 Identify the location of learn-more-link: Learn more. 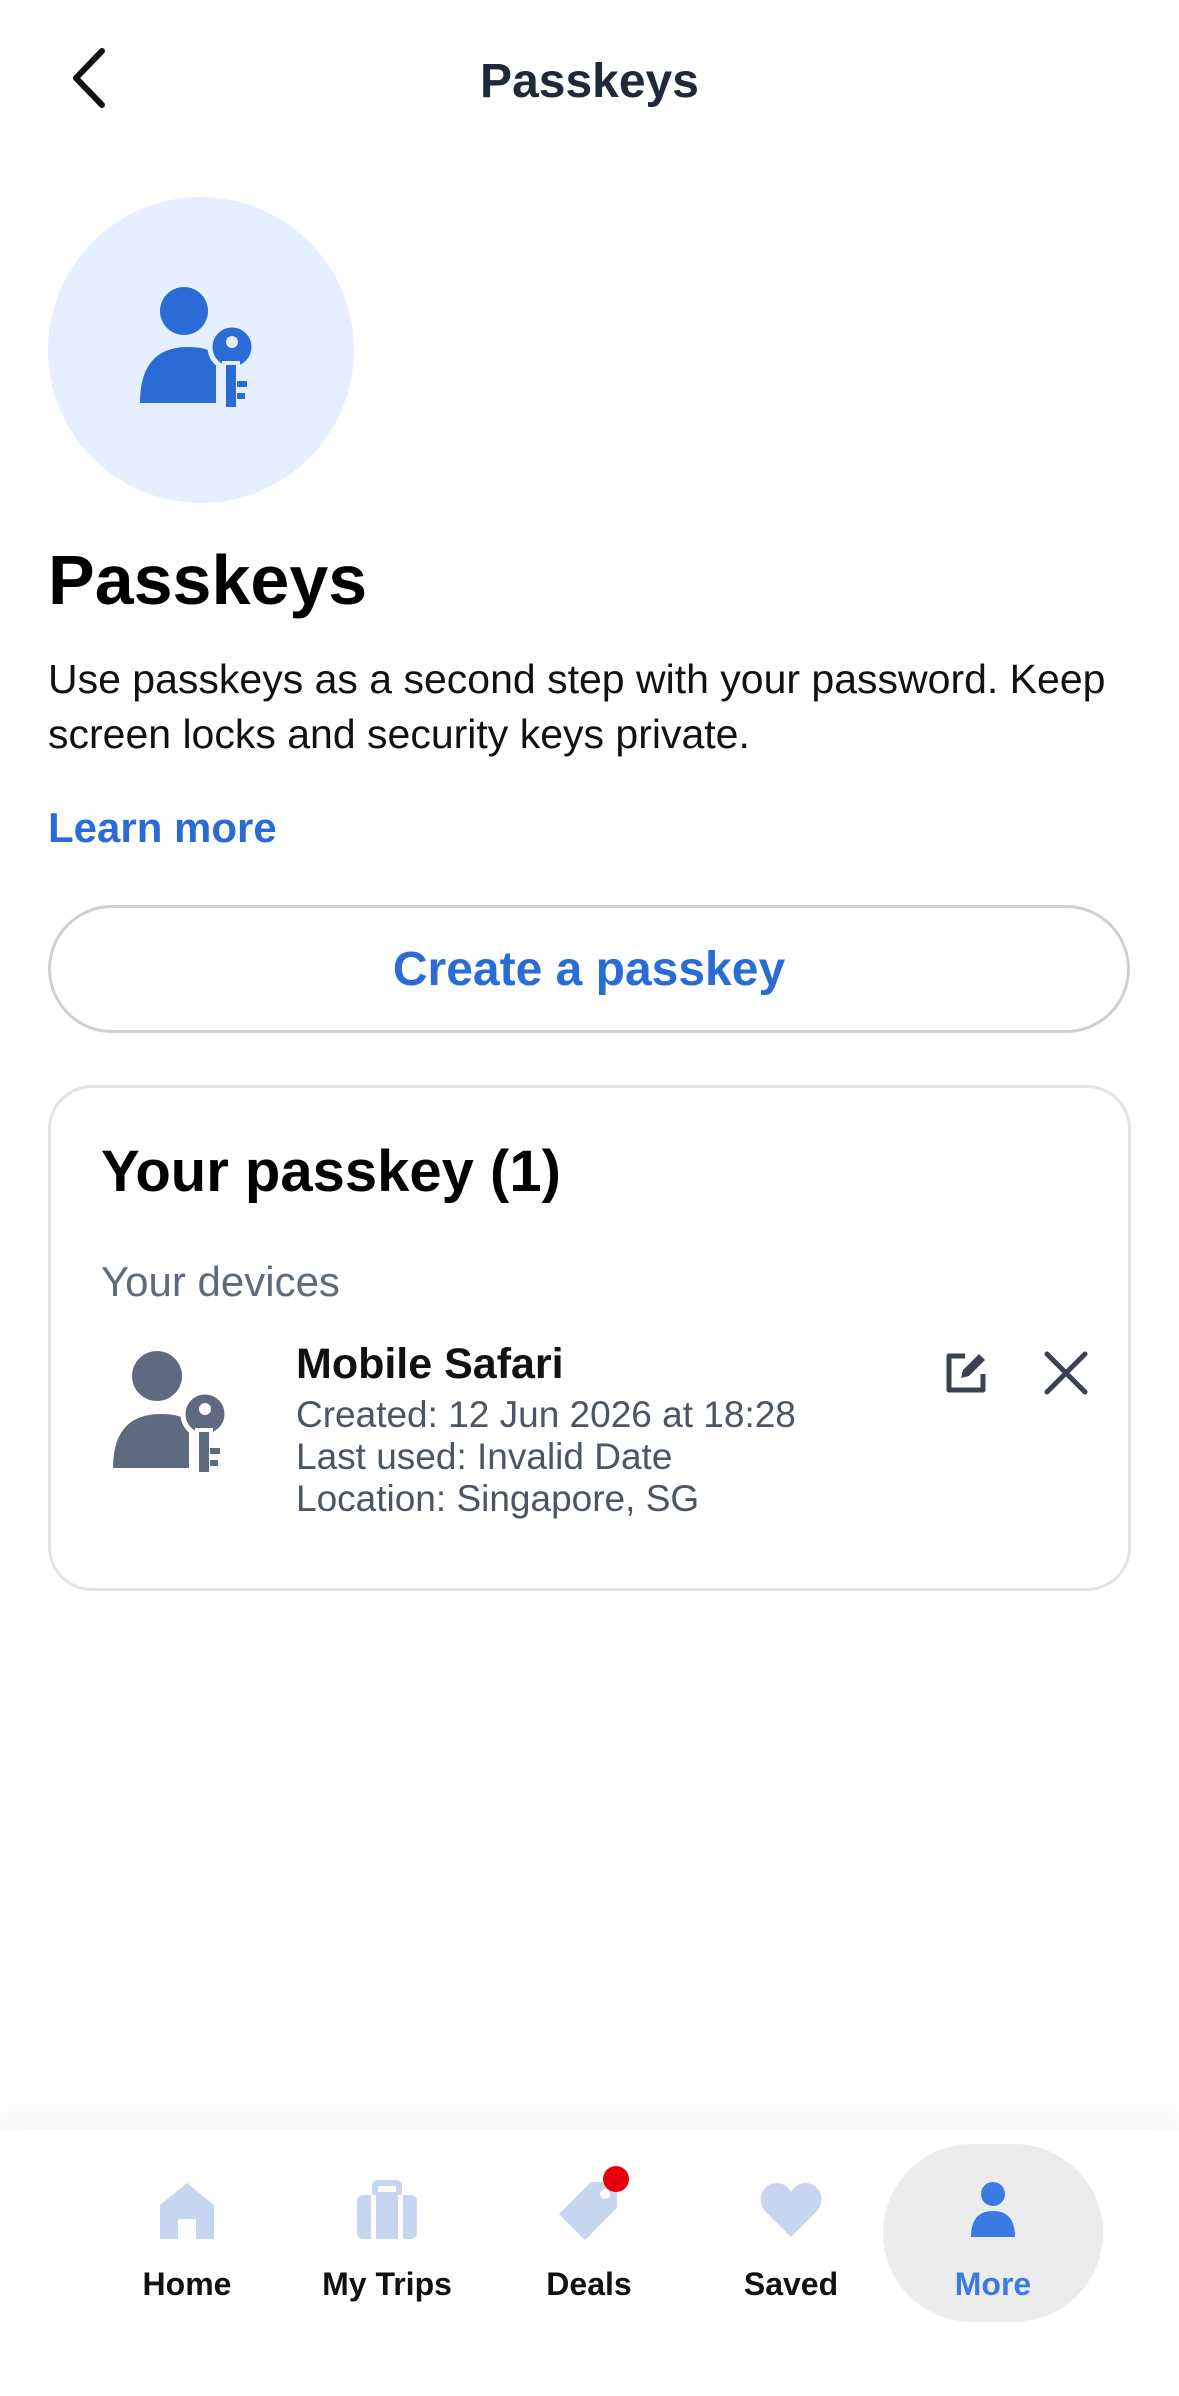
(162, 828).